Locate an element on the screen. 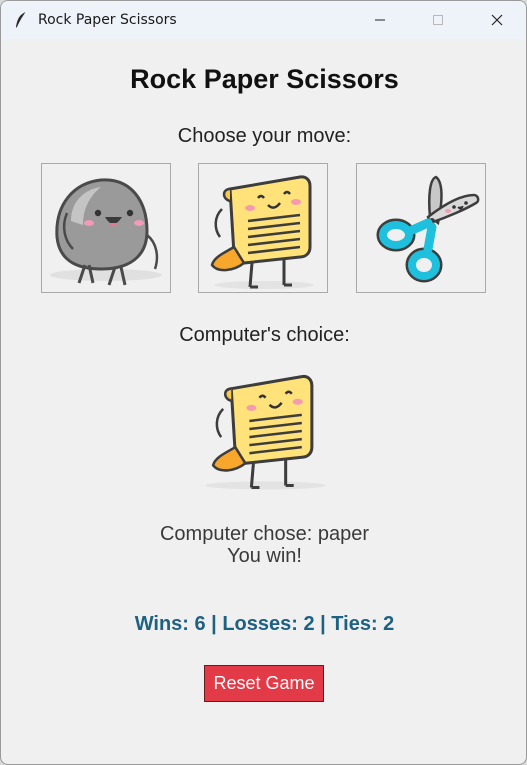 The image size is (527, 765). game-heading: Rock Paper Scissors is located at coordinates (264, 79).